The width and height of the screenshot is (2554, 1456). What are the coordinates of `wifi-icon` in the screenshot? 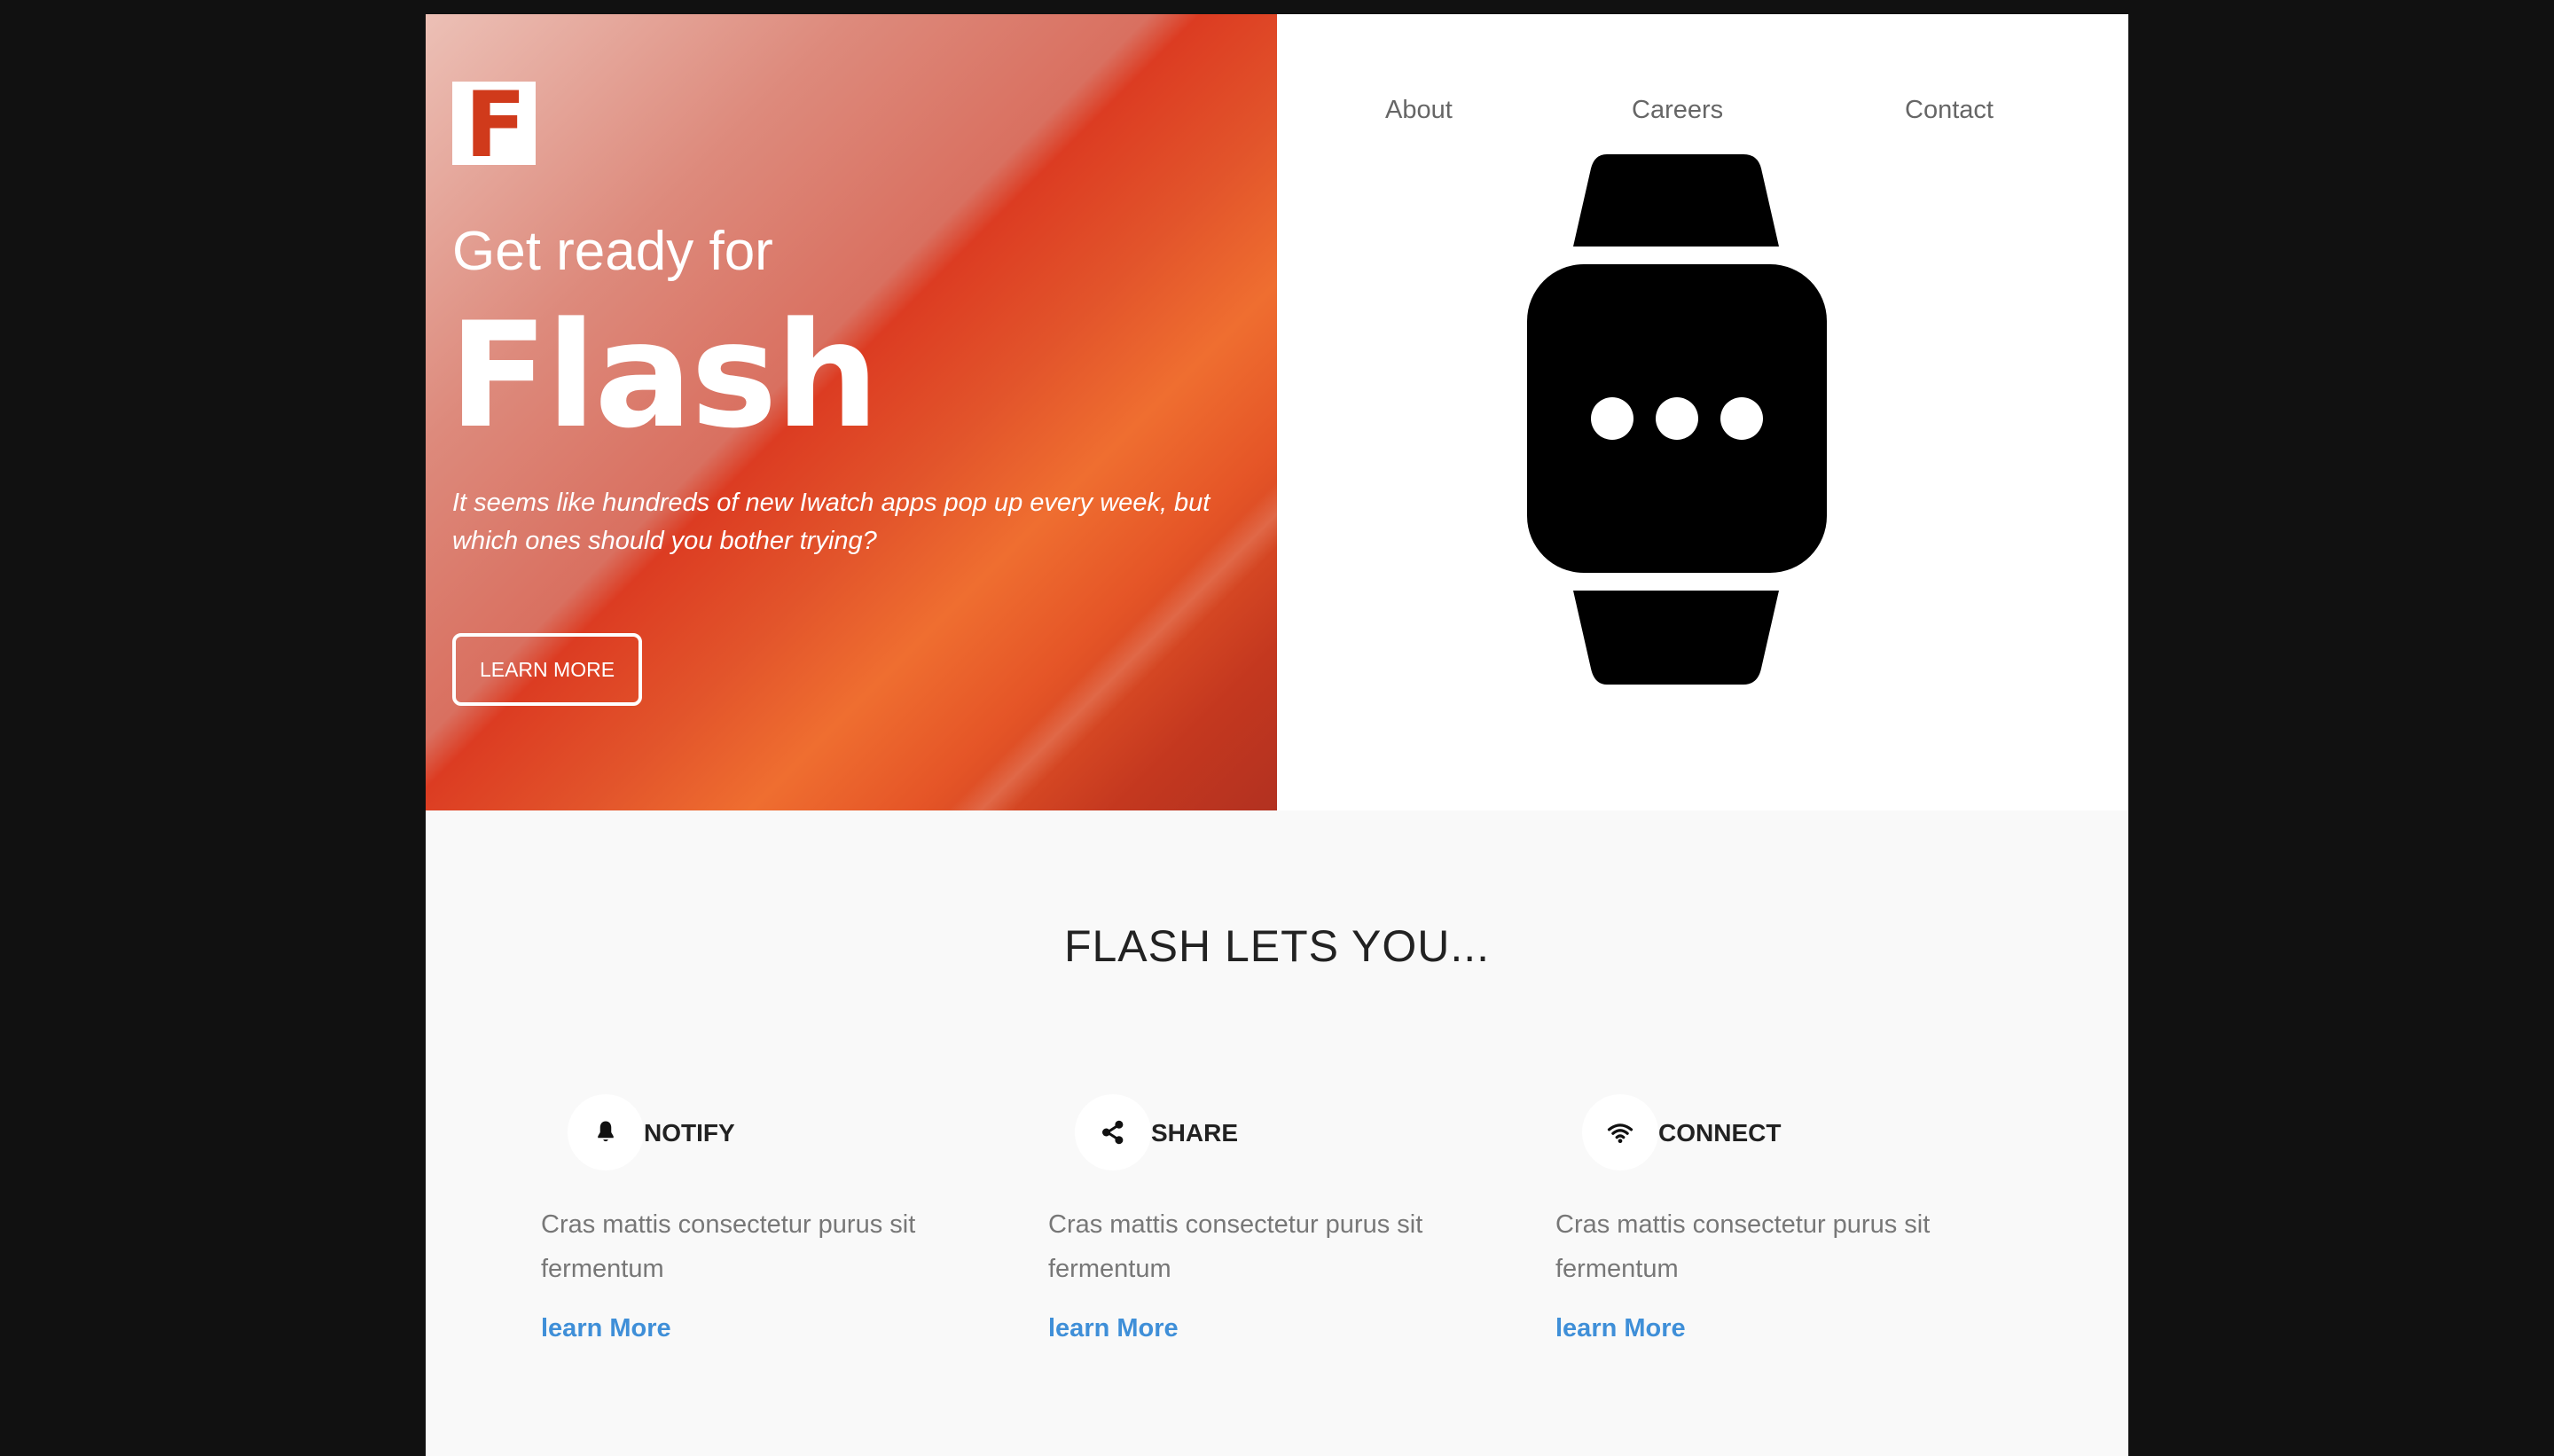 It's located at (1620, 1133).